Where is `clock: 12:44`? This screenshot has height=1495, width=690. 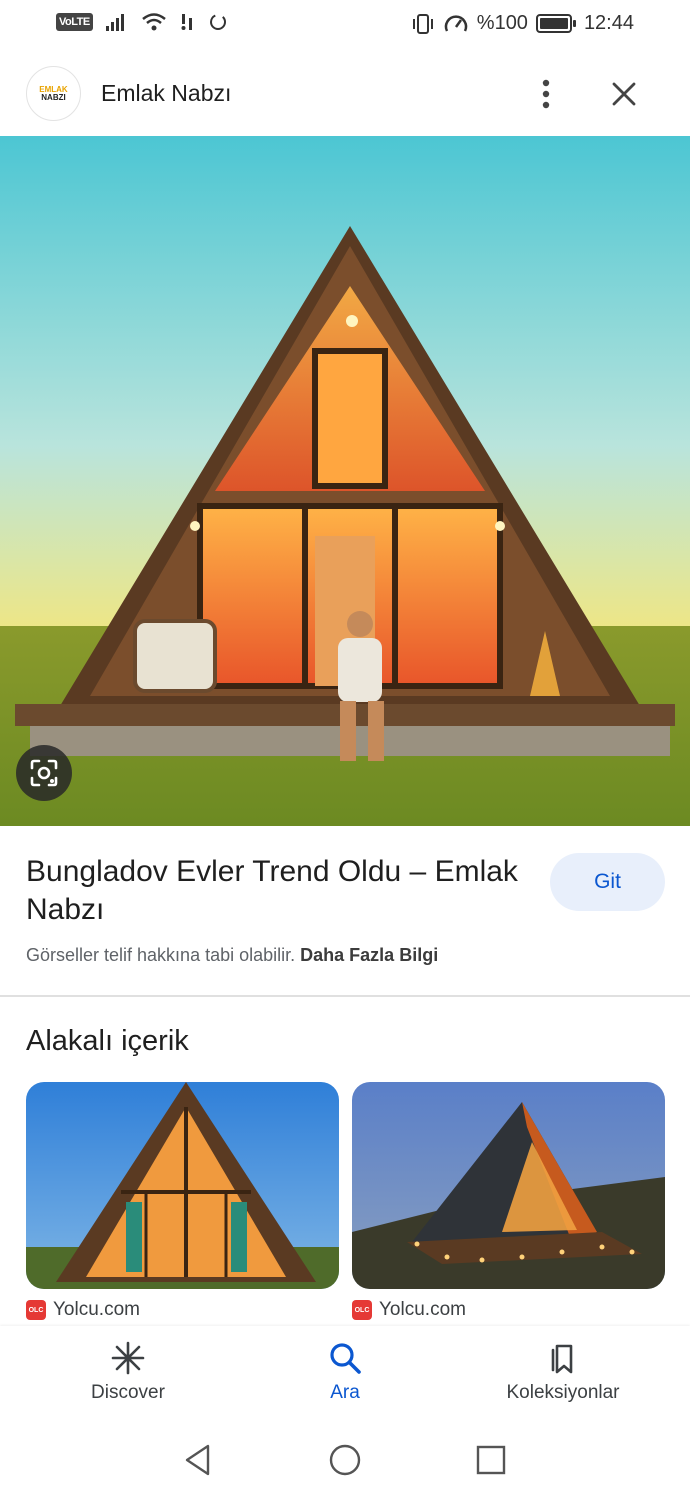 clock: 12:44 is located at coordinates (608, 23).